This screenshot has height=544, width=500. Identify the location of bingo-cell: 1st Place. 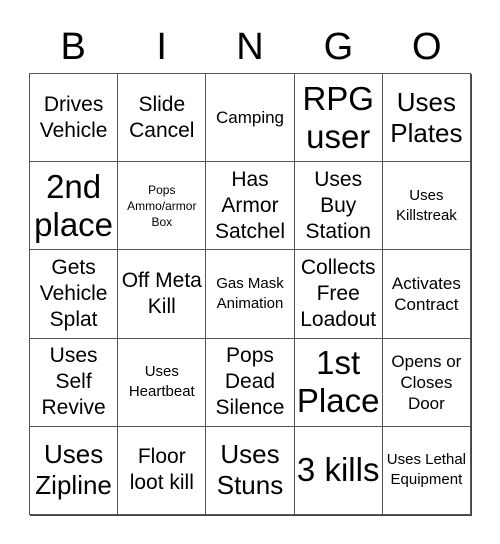
(338, 382).